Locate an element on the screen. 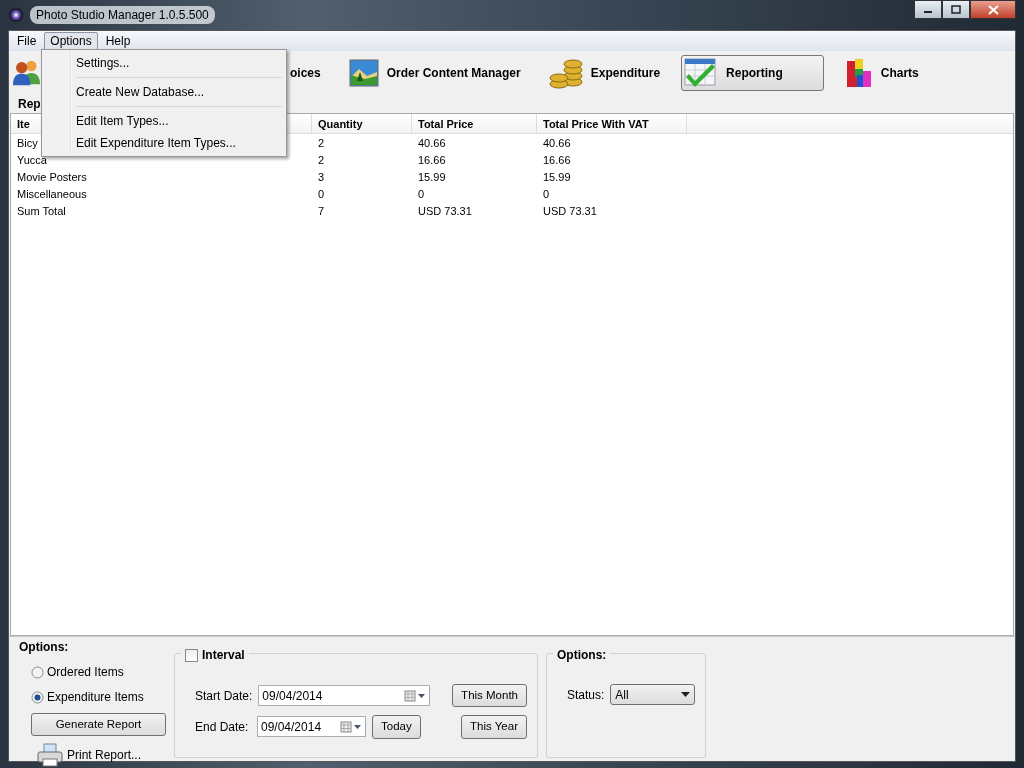 The height and width of the screenshot is (768, 1024). close-icon is located at coordinates (993, 9).